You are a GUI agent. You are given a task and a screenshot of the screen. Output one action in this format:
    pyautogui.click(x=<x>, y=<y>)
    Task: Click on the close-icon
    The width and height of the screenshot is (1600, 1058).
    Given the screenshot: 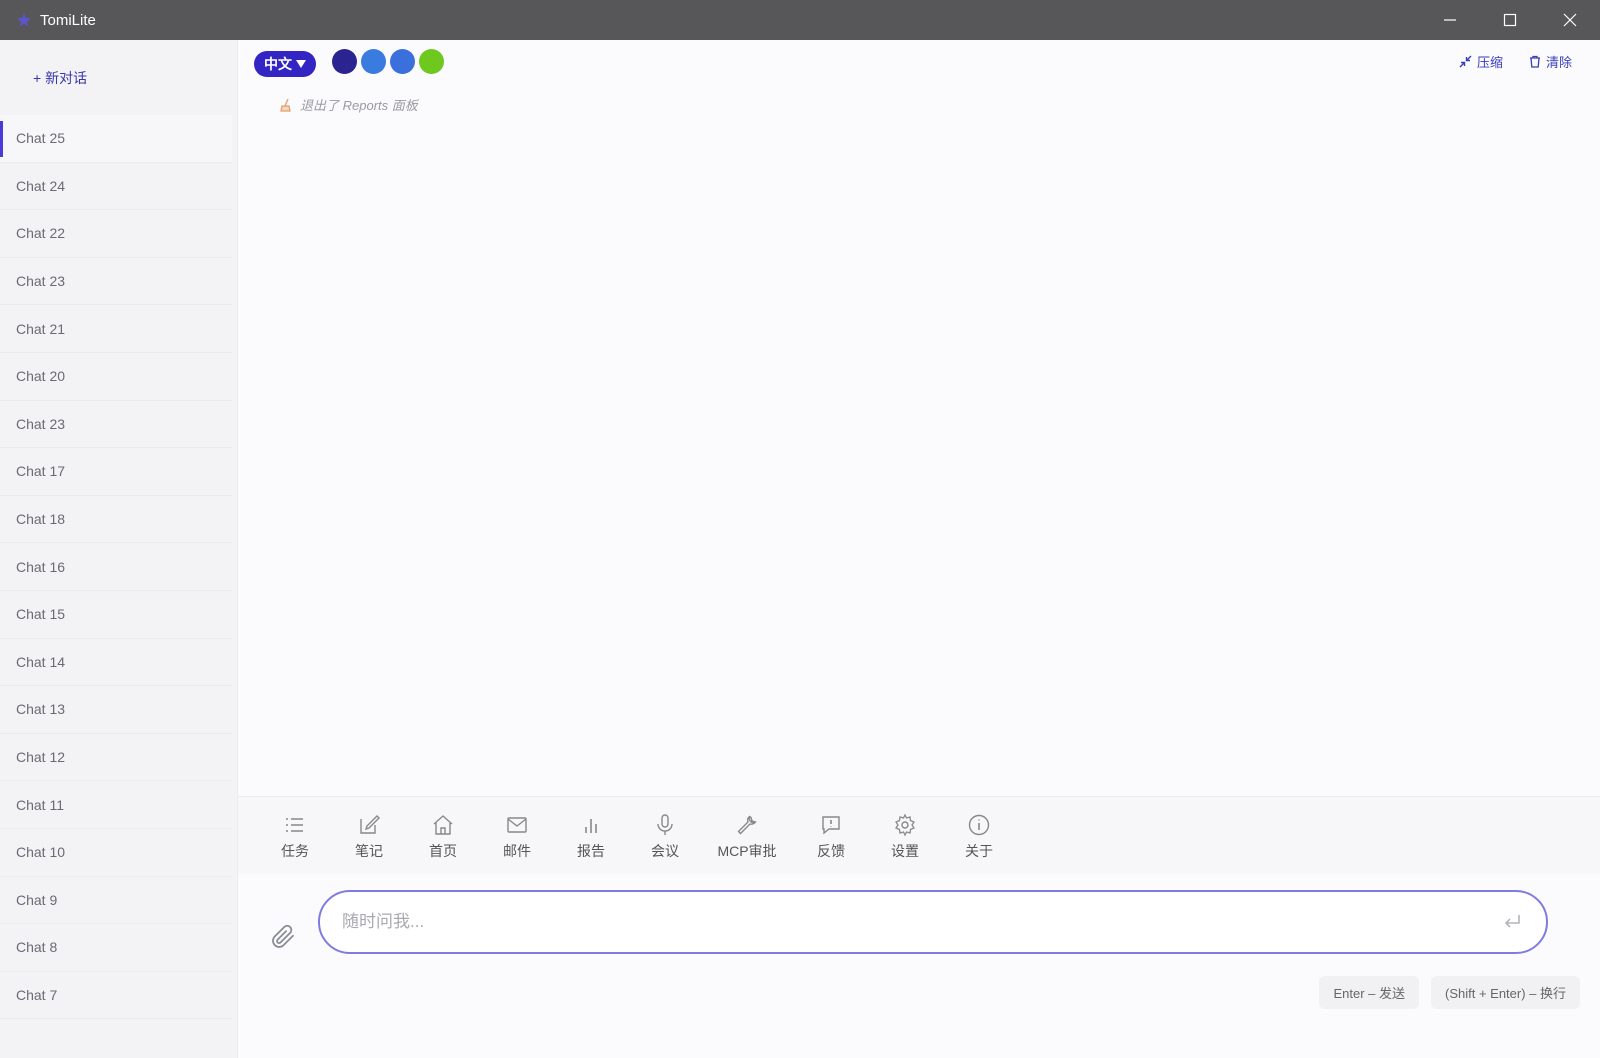 What is the action you would take?
    pyautogui.click(x=1570, y=20)
    